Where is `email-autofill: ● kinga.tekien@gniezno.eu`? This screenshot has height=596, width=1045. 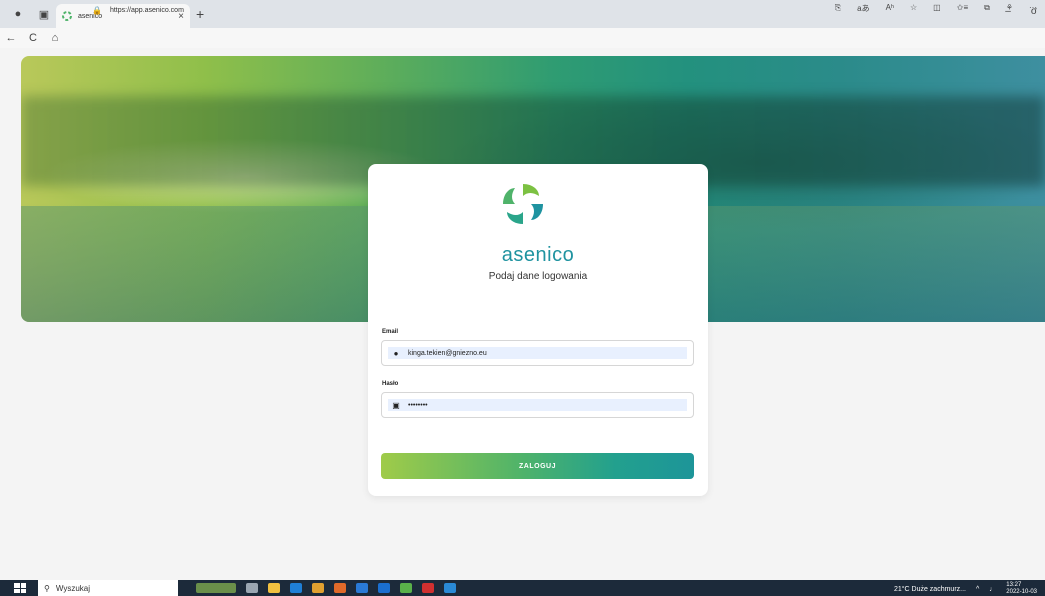 email-autofill: ● kinga.tekien@gniezno.eu is located at coordinates (537, 353).